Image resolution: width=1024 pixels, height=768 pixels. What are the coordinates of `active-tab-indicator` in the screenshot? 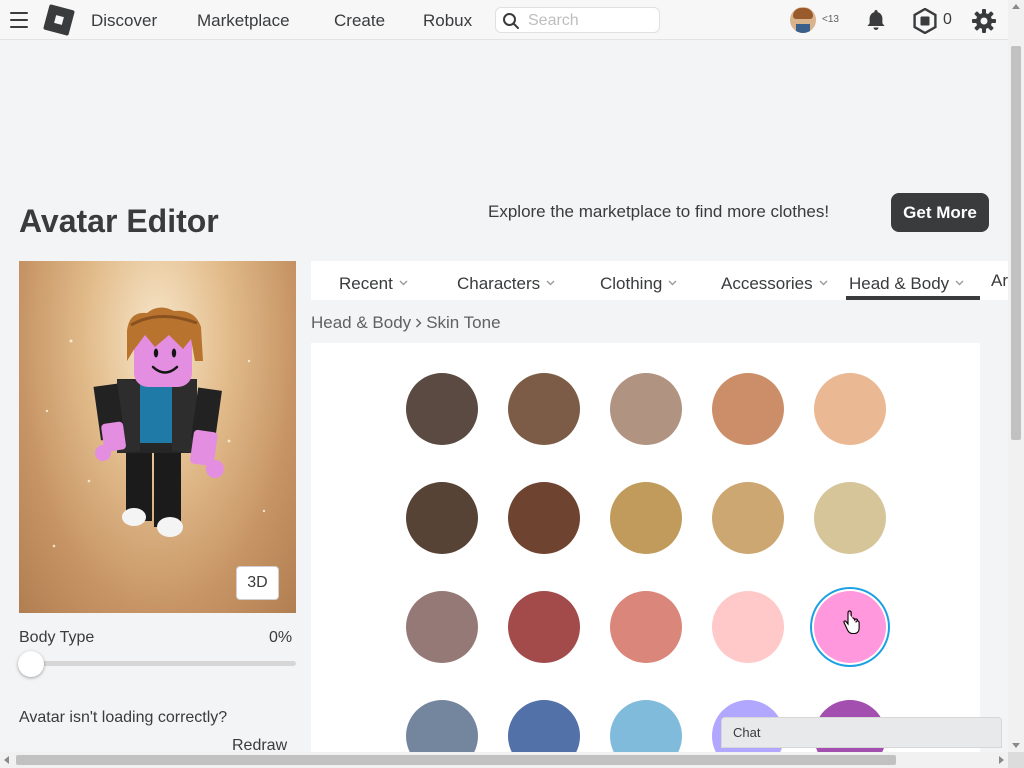 It's located at (913, 298).